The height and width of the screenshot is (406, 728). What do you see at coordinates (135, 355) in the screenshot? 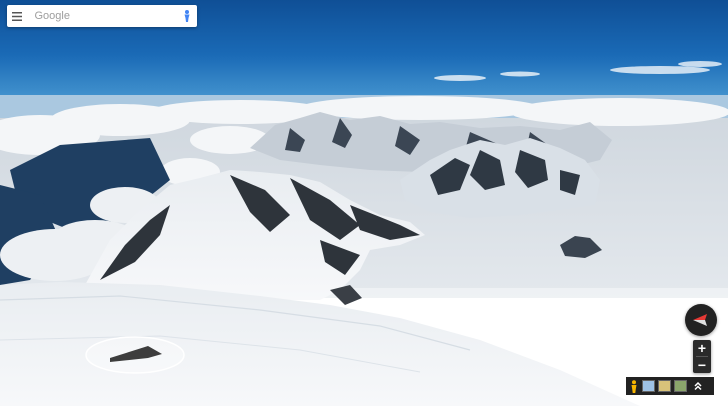
I see `navigation-arrow` at bounding box center [135, 355].